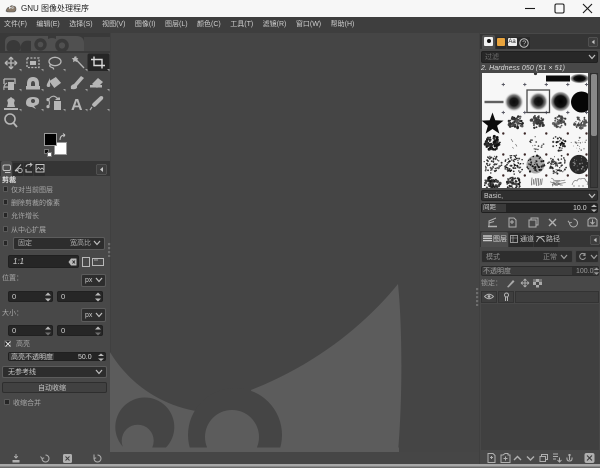 This screenshot has height=468, width=600. What do you see at coordinates (77, 105) in the screenshot?
I see `svg-text: A` at bounding box center [77, 105].